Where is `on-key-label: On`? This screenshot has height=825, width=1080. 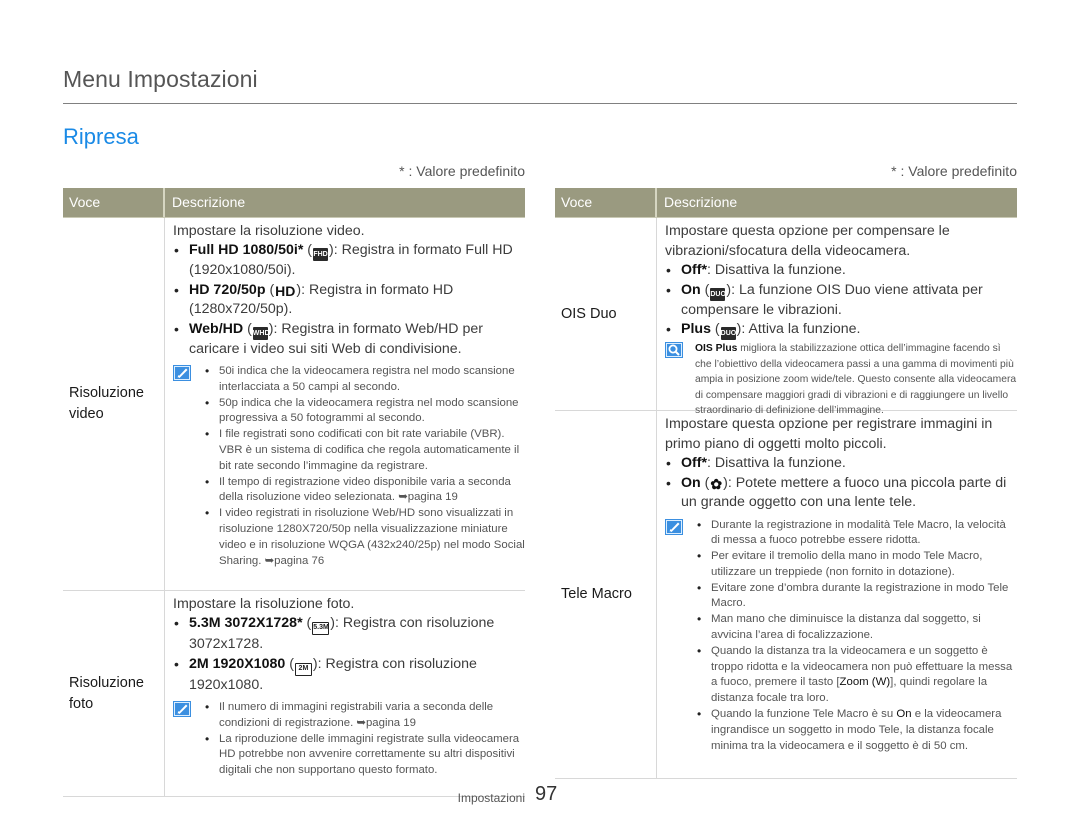
on-key-label: On is located at coordinates (904, 714).